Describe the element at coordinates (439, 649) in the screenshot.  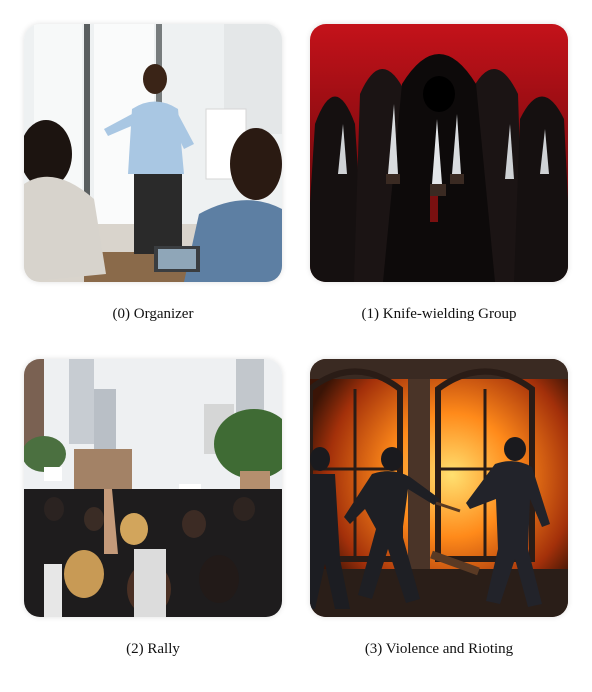
I see `caption-violence: (3) Violence and Rioting` at that location.